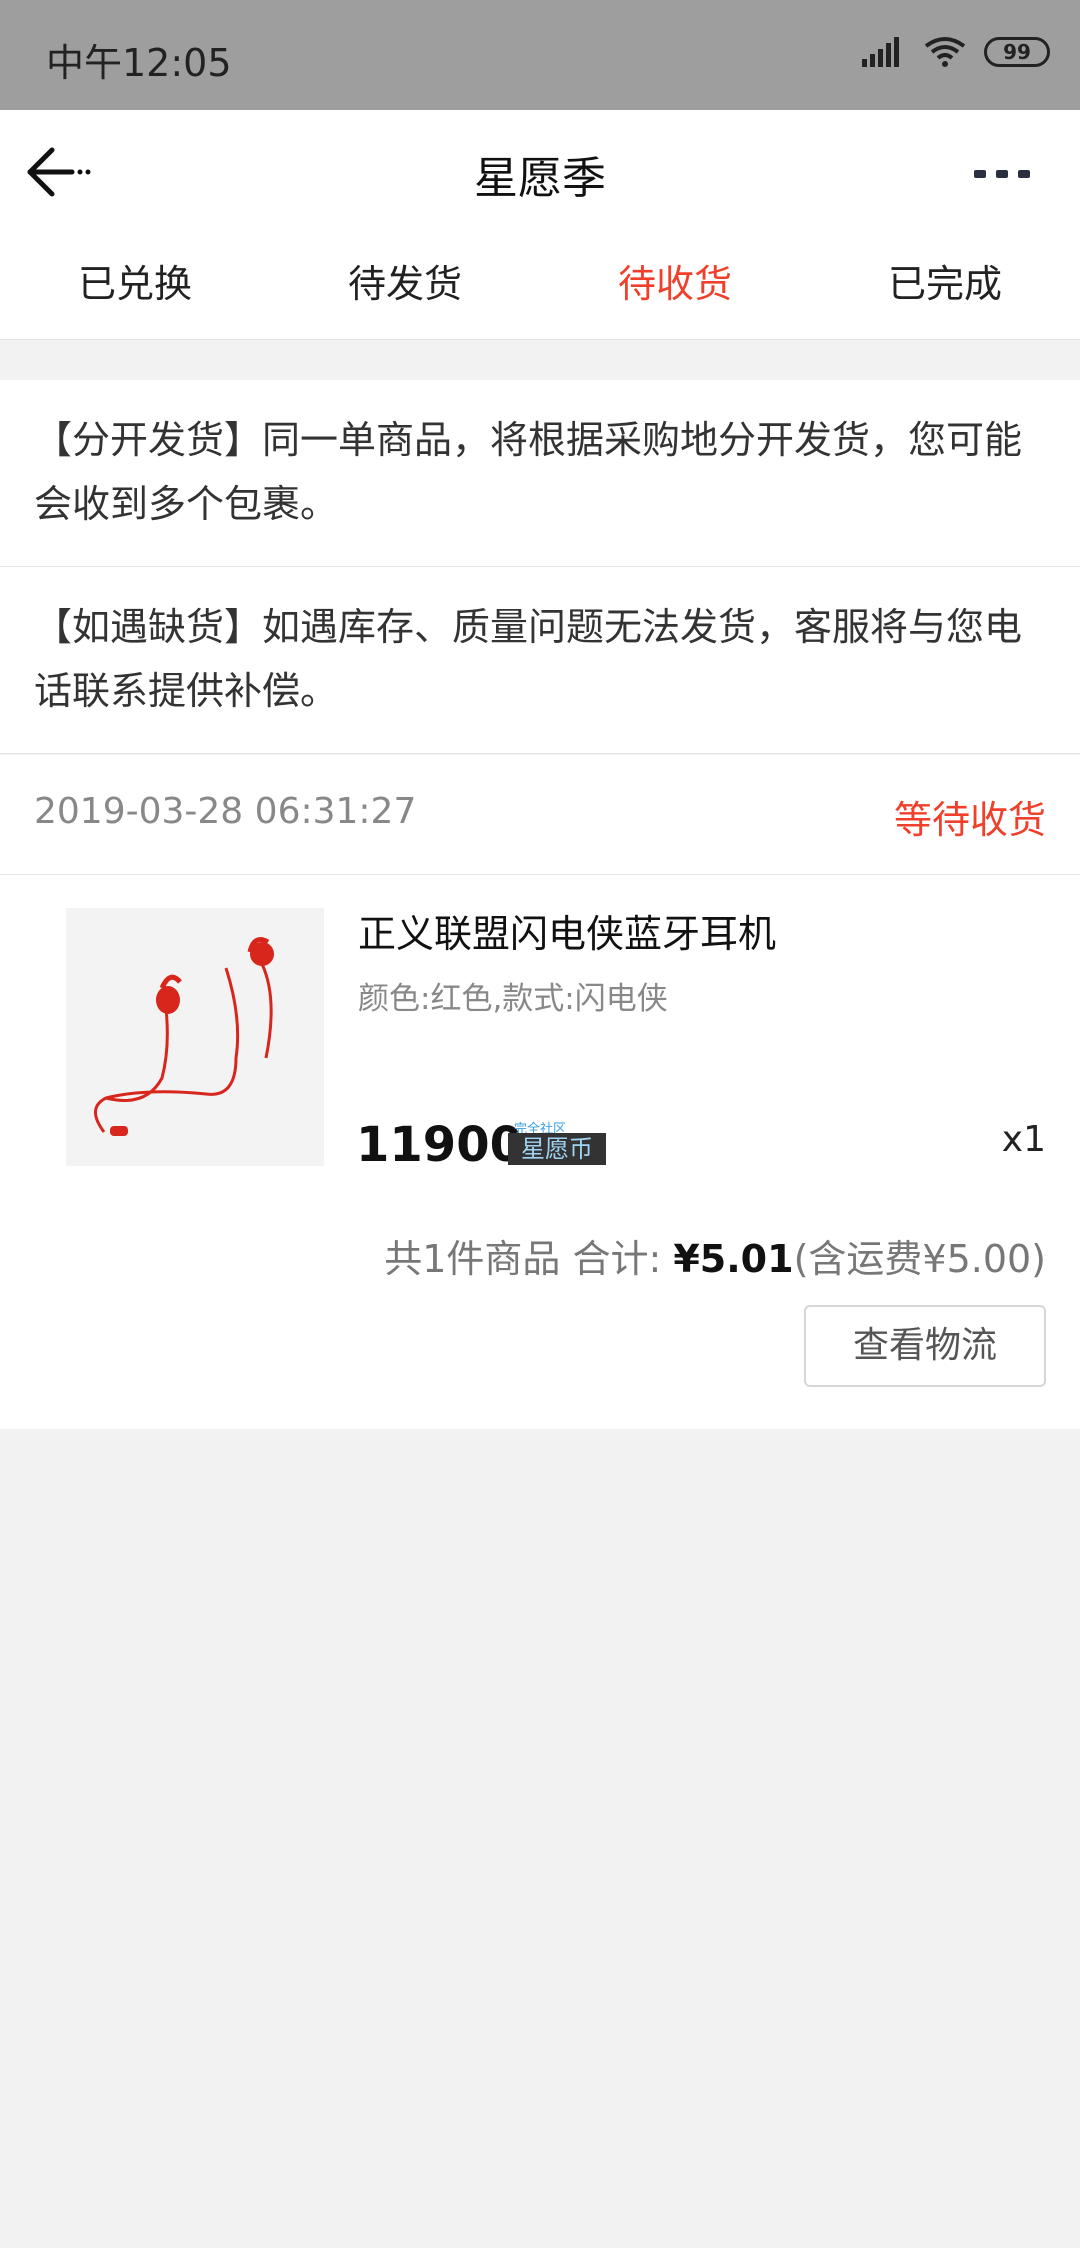 The image size is (1080, 2248). I want to click on view-logistics-button: 查看物流, so click(925, 1346).